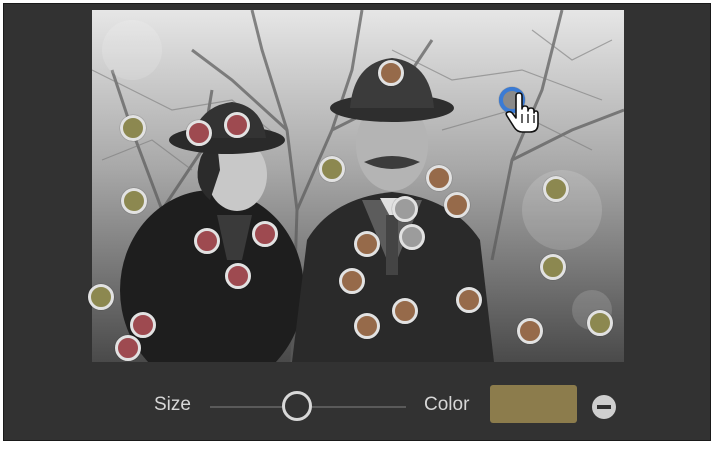  Describe the element at coordinates (297, 406) in the screenshot. I see `size-slider-thumb` at that location.